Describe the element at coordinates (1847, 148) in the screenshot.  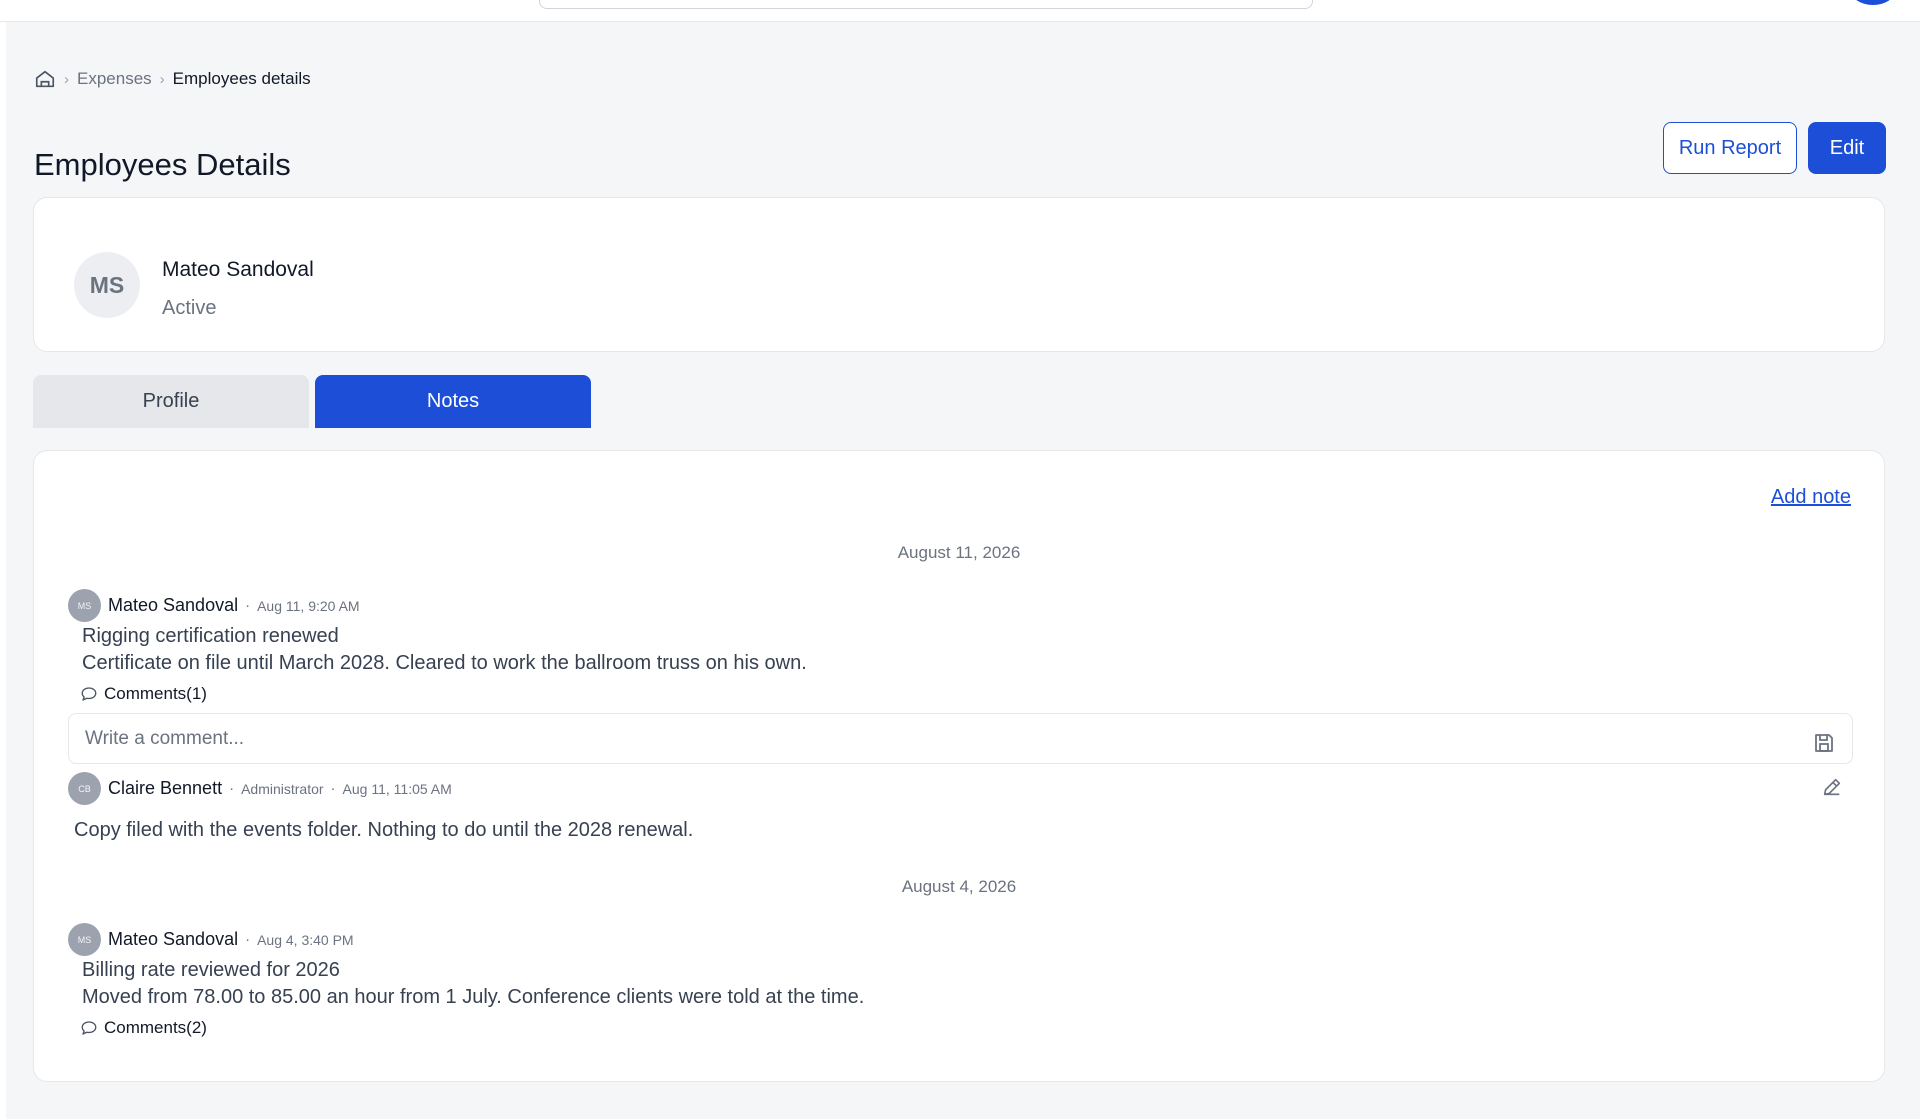
I see `edit-button: Edit` at that location.